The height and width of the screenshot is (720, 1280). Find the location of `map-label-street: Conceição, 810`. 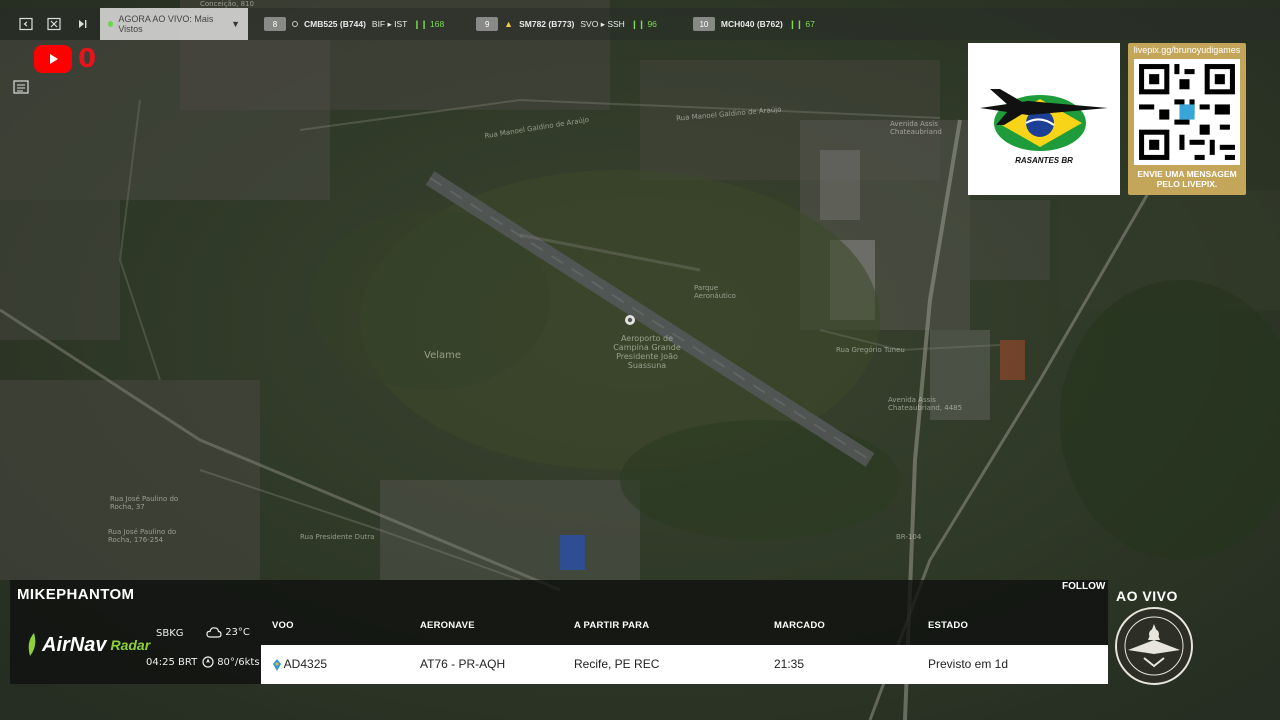

map-label-street: Conceição, 810 is located at coordinates (227, 4).